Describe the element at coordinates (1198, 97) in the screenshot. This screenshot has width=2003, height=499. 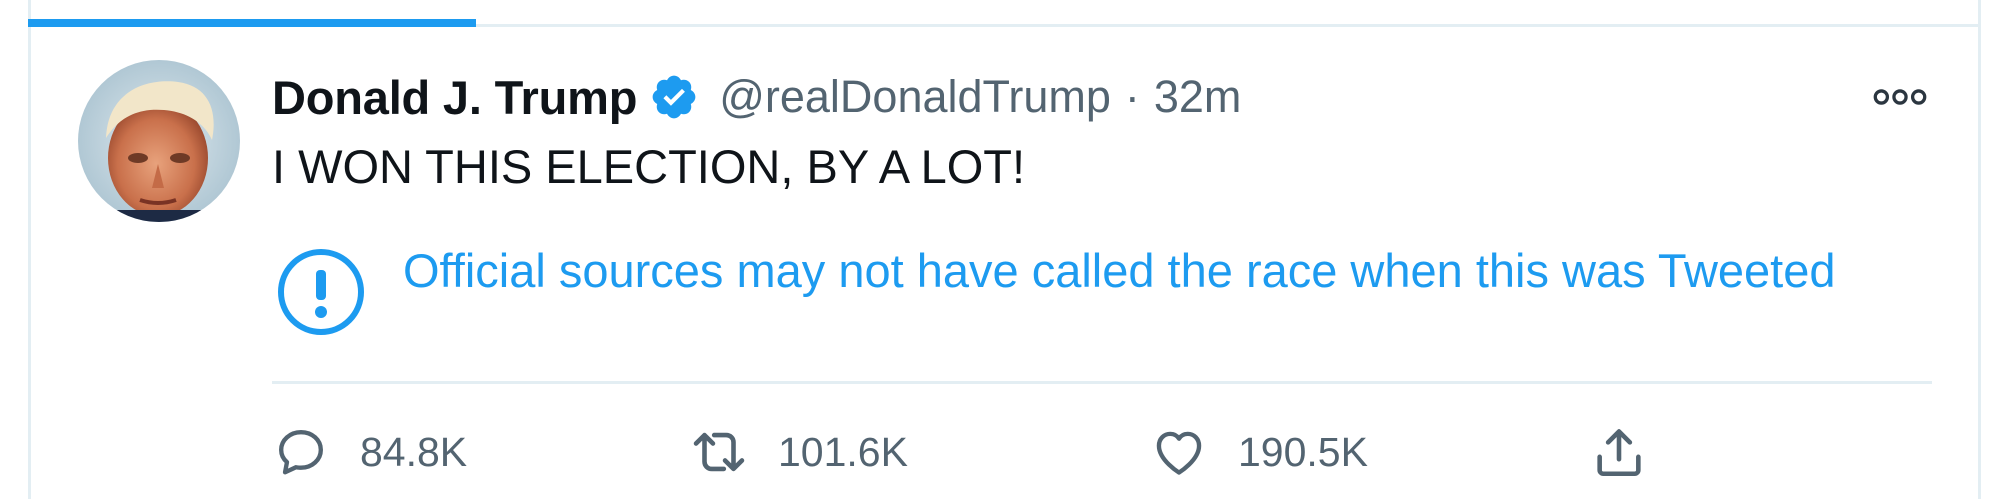
I see `tweet-timestamp: 32m` at that location.